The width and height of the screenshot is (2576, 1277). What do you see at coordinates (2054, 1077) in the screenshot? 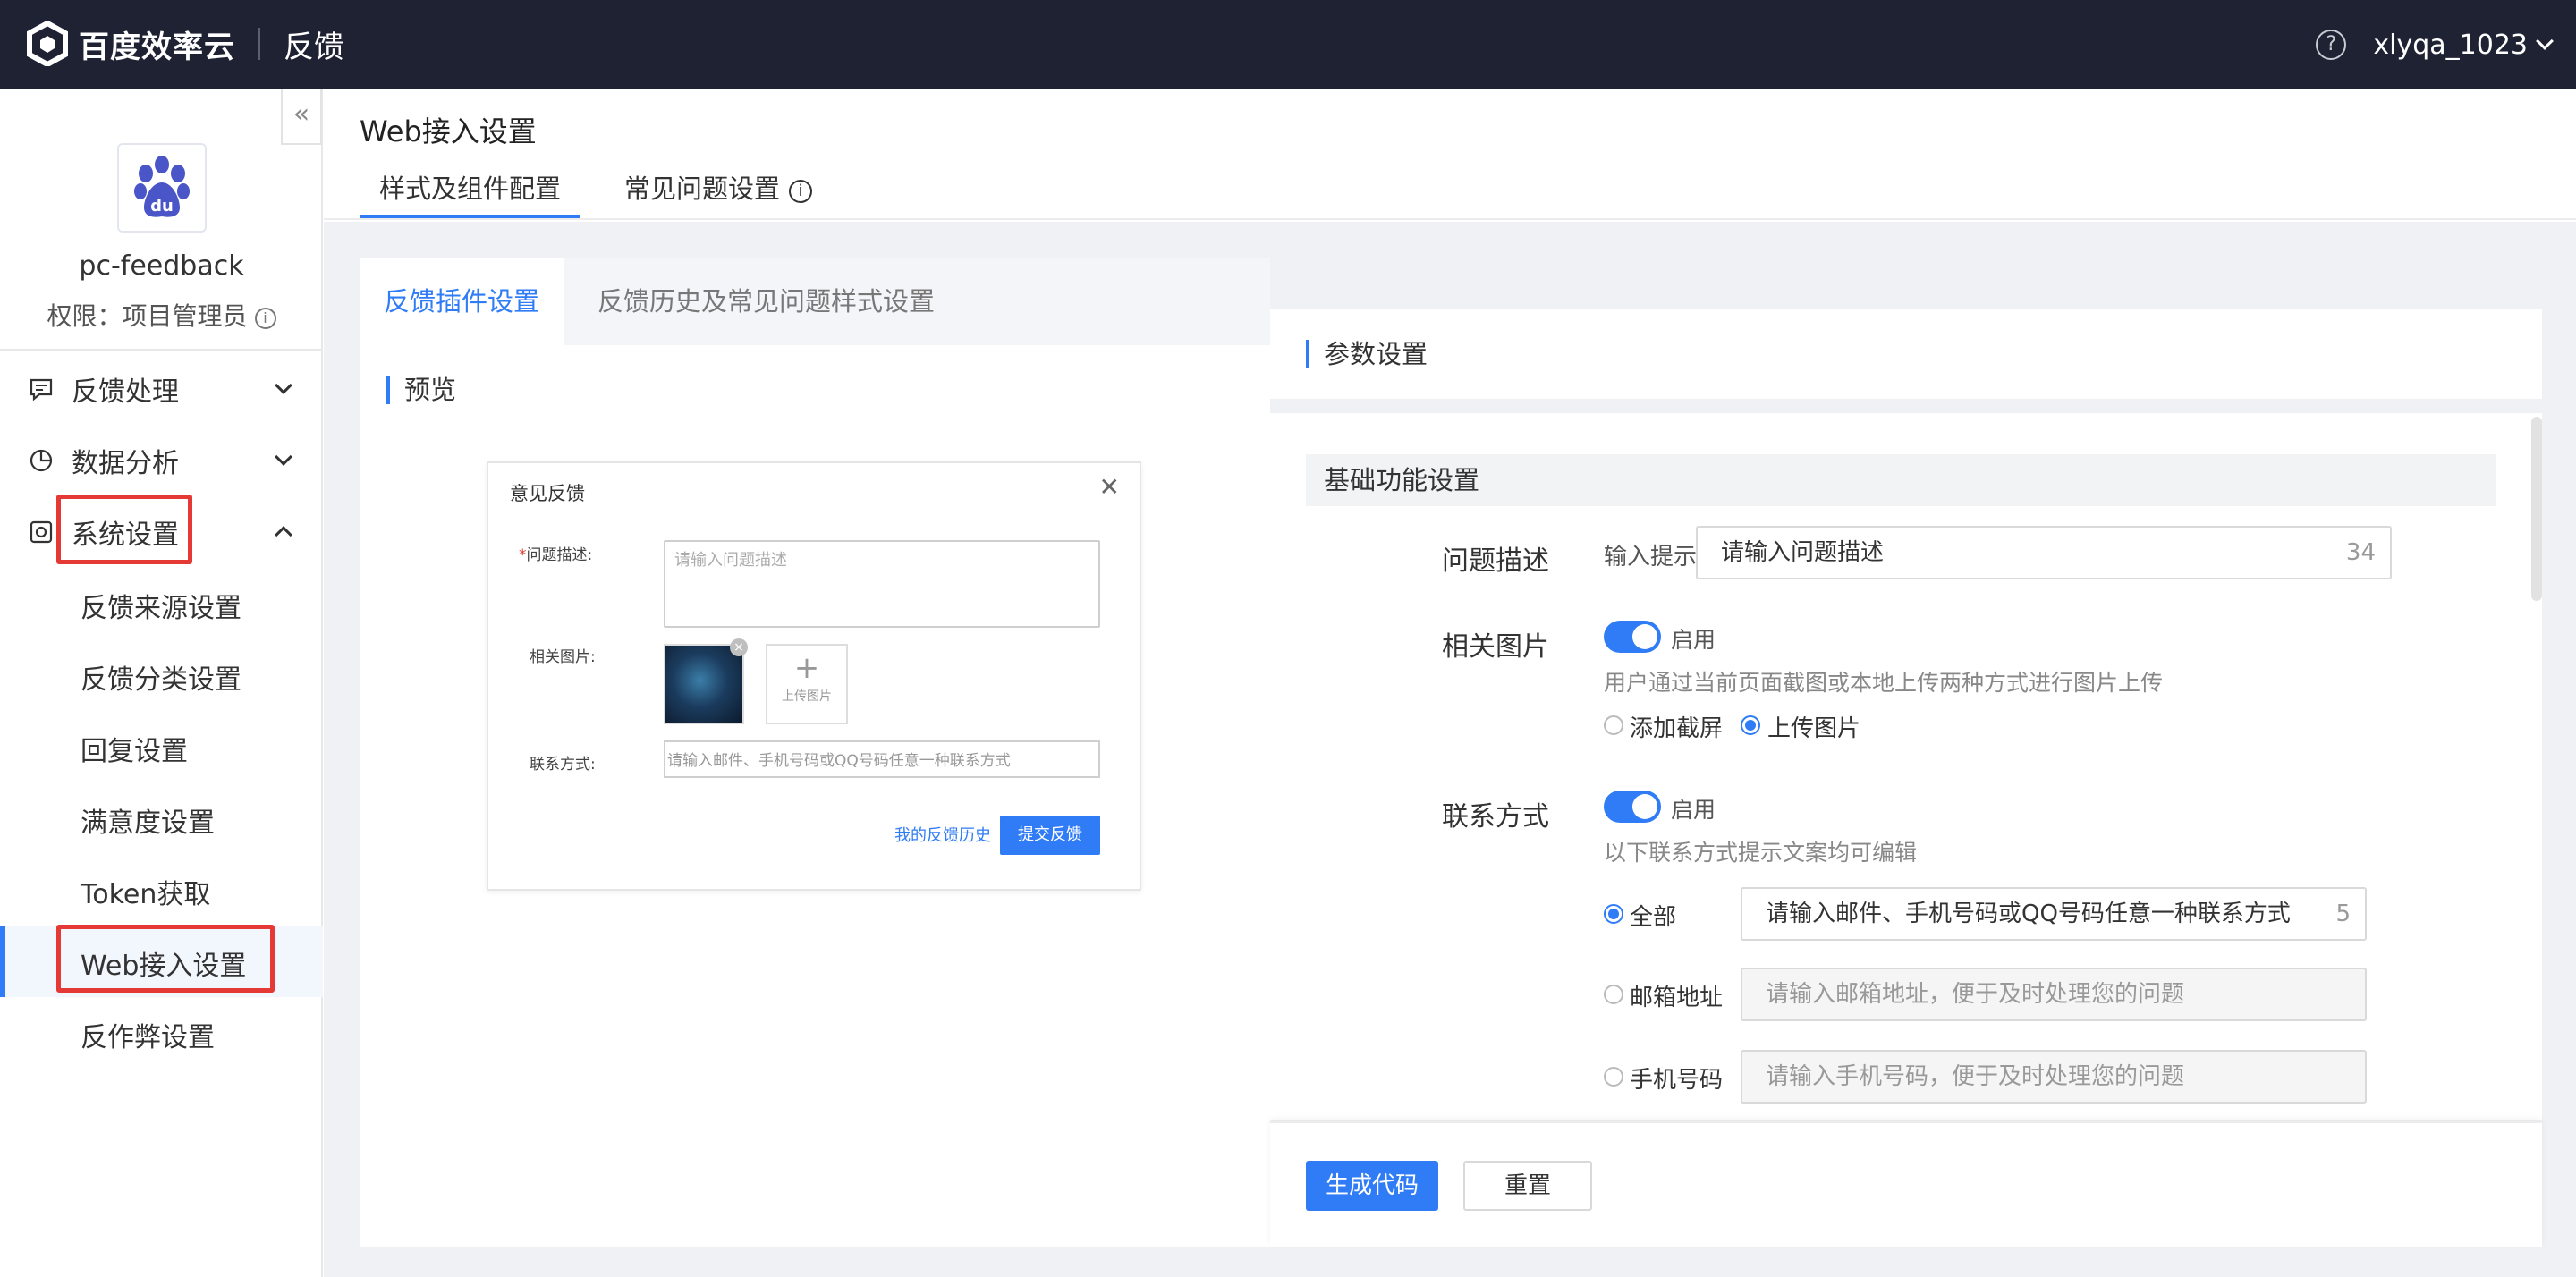
I see `contact-phone-input: 请输入手机号码，便于及时处理您的问题` at bounding box center [2054, 1077].